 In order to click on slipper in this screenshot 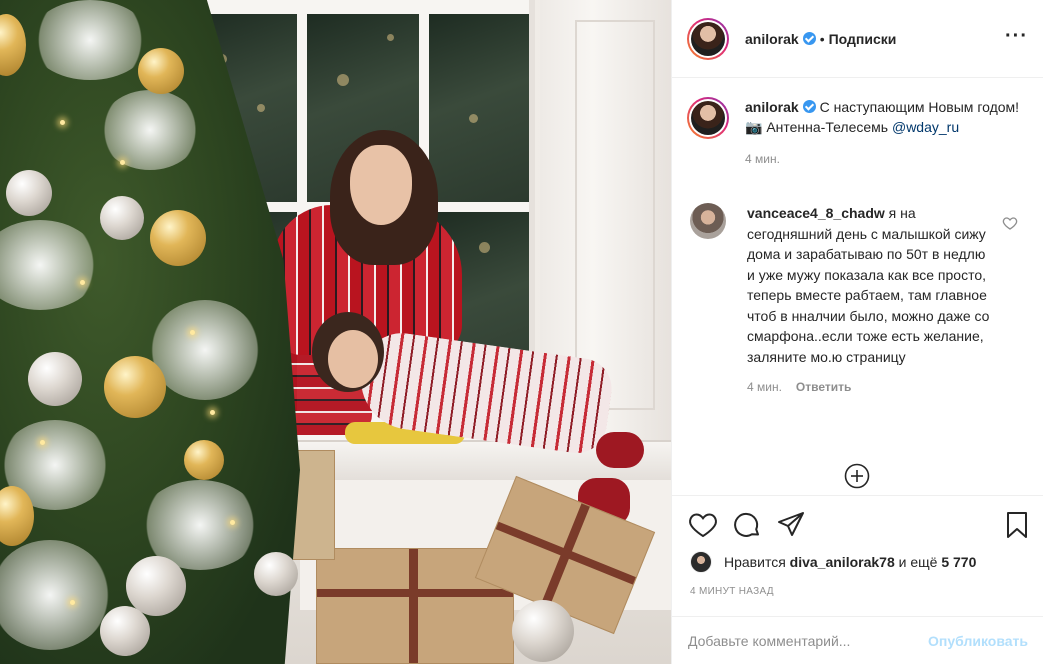, I will do `click(620, 450)`.